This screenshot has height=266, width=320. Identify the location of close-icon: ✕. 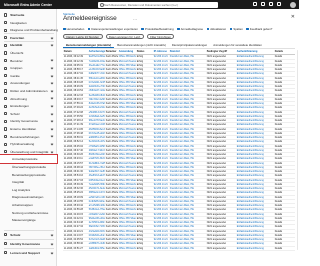
(293, 17).